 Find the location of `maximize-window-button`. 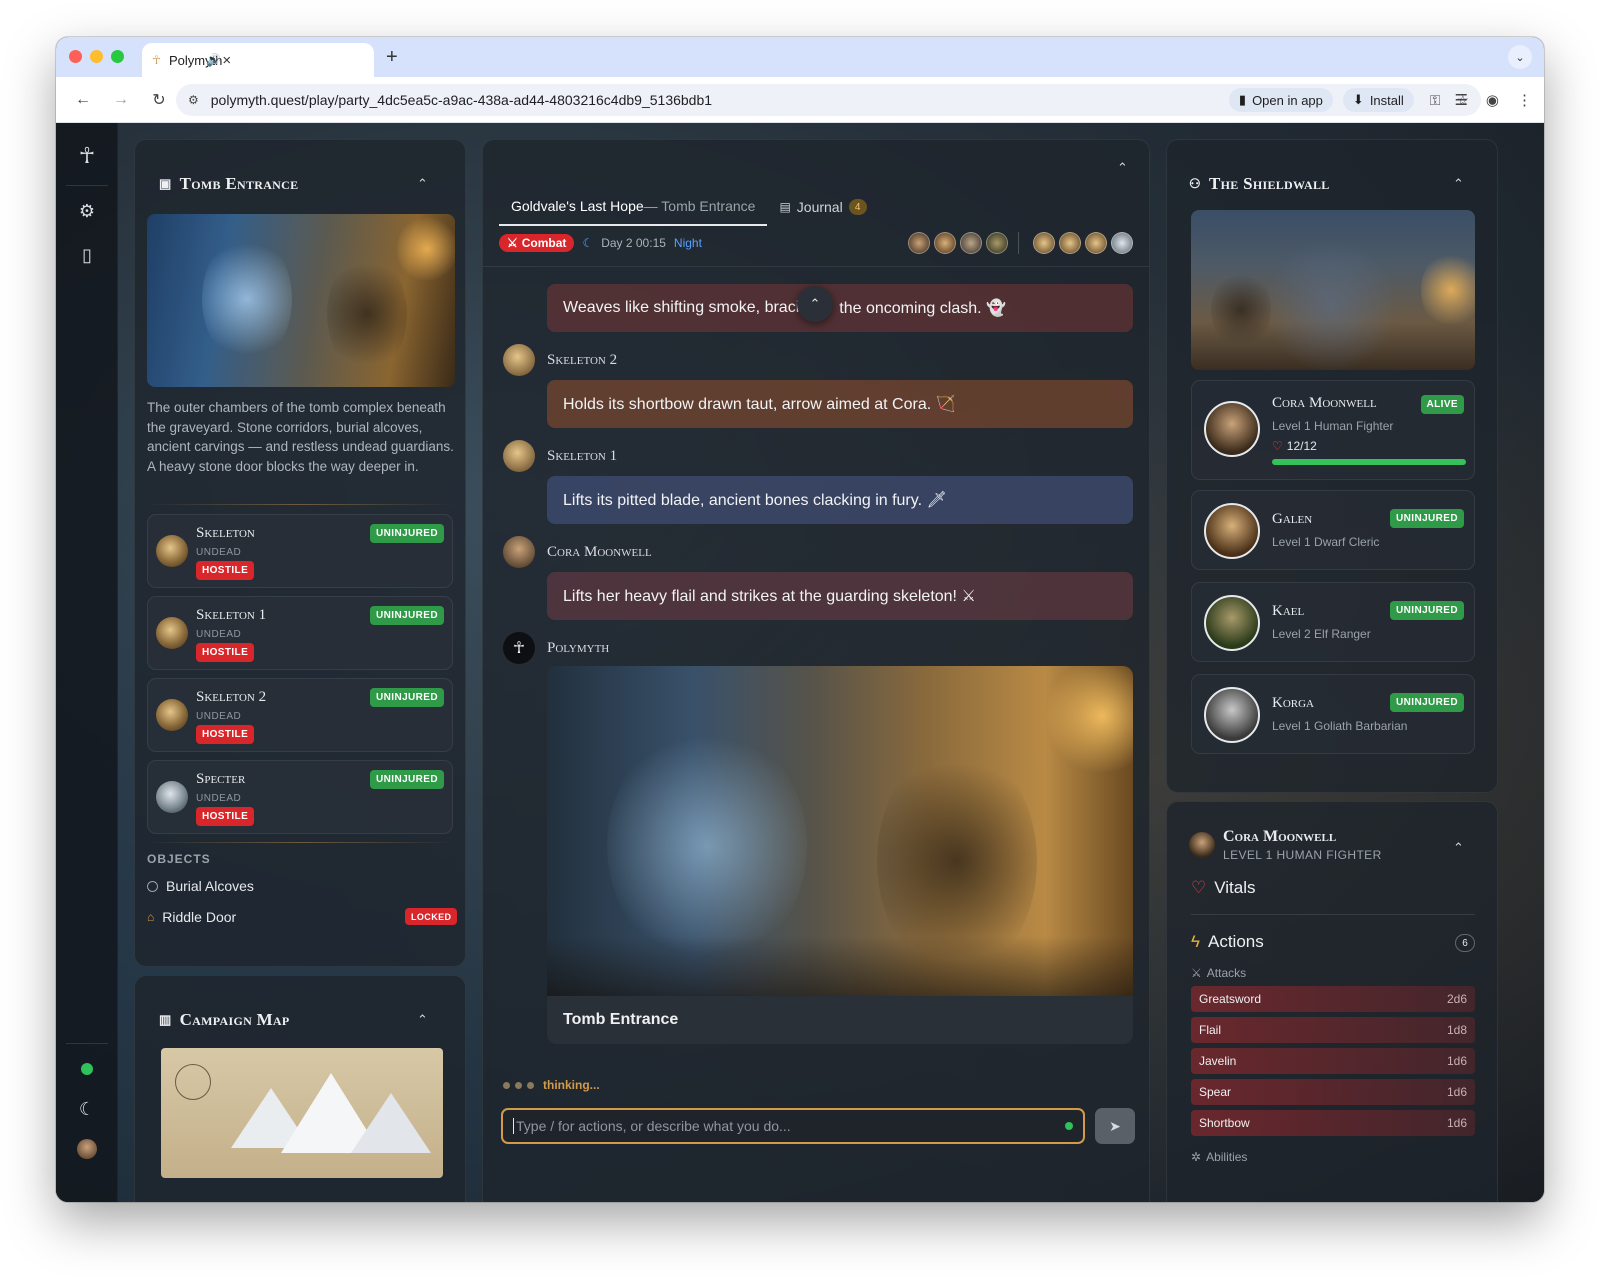

maximize-window-button is located at coordinates (117, 56).